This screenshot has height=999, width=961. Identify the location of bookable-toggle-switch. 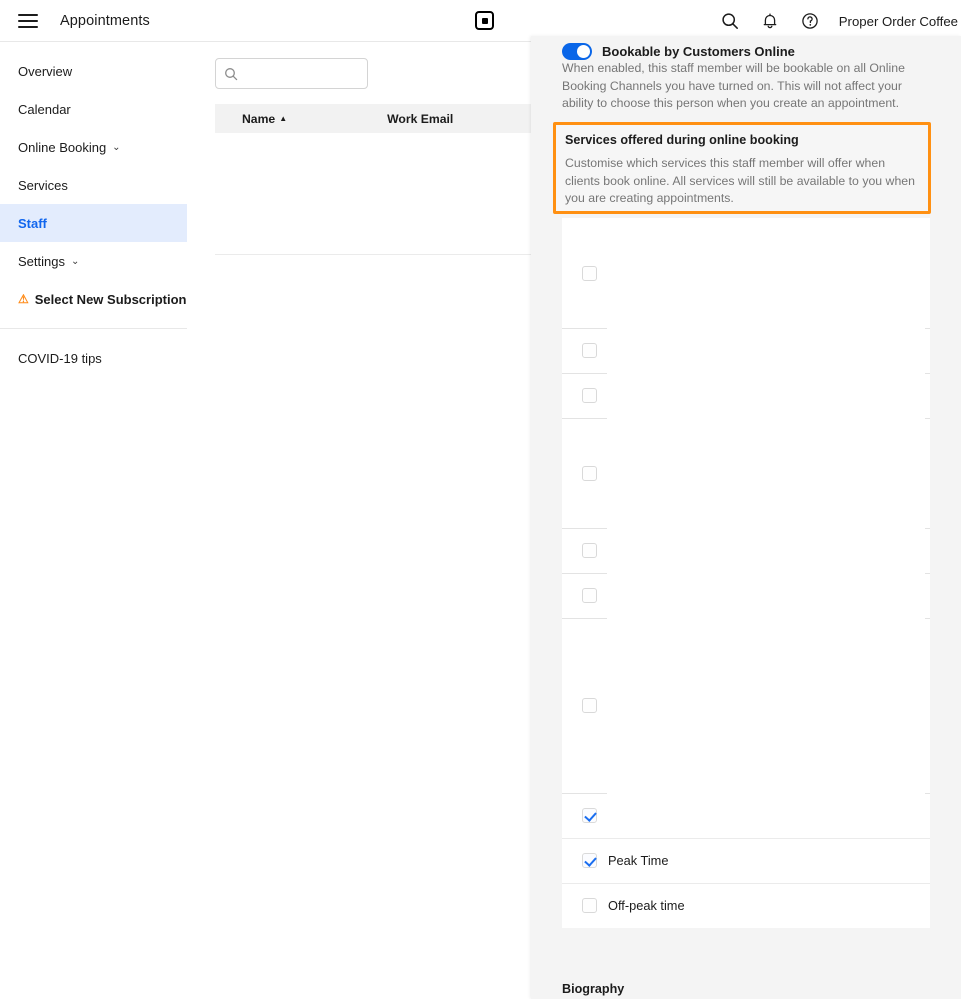
(577, 51).